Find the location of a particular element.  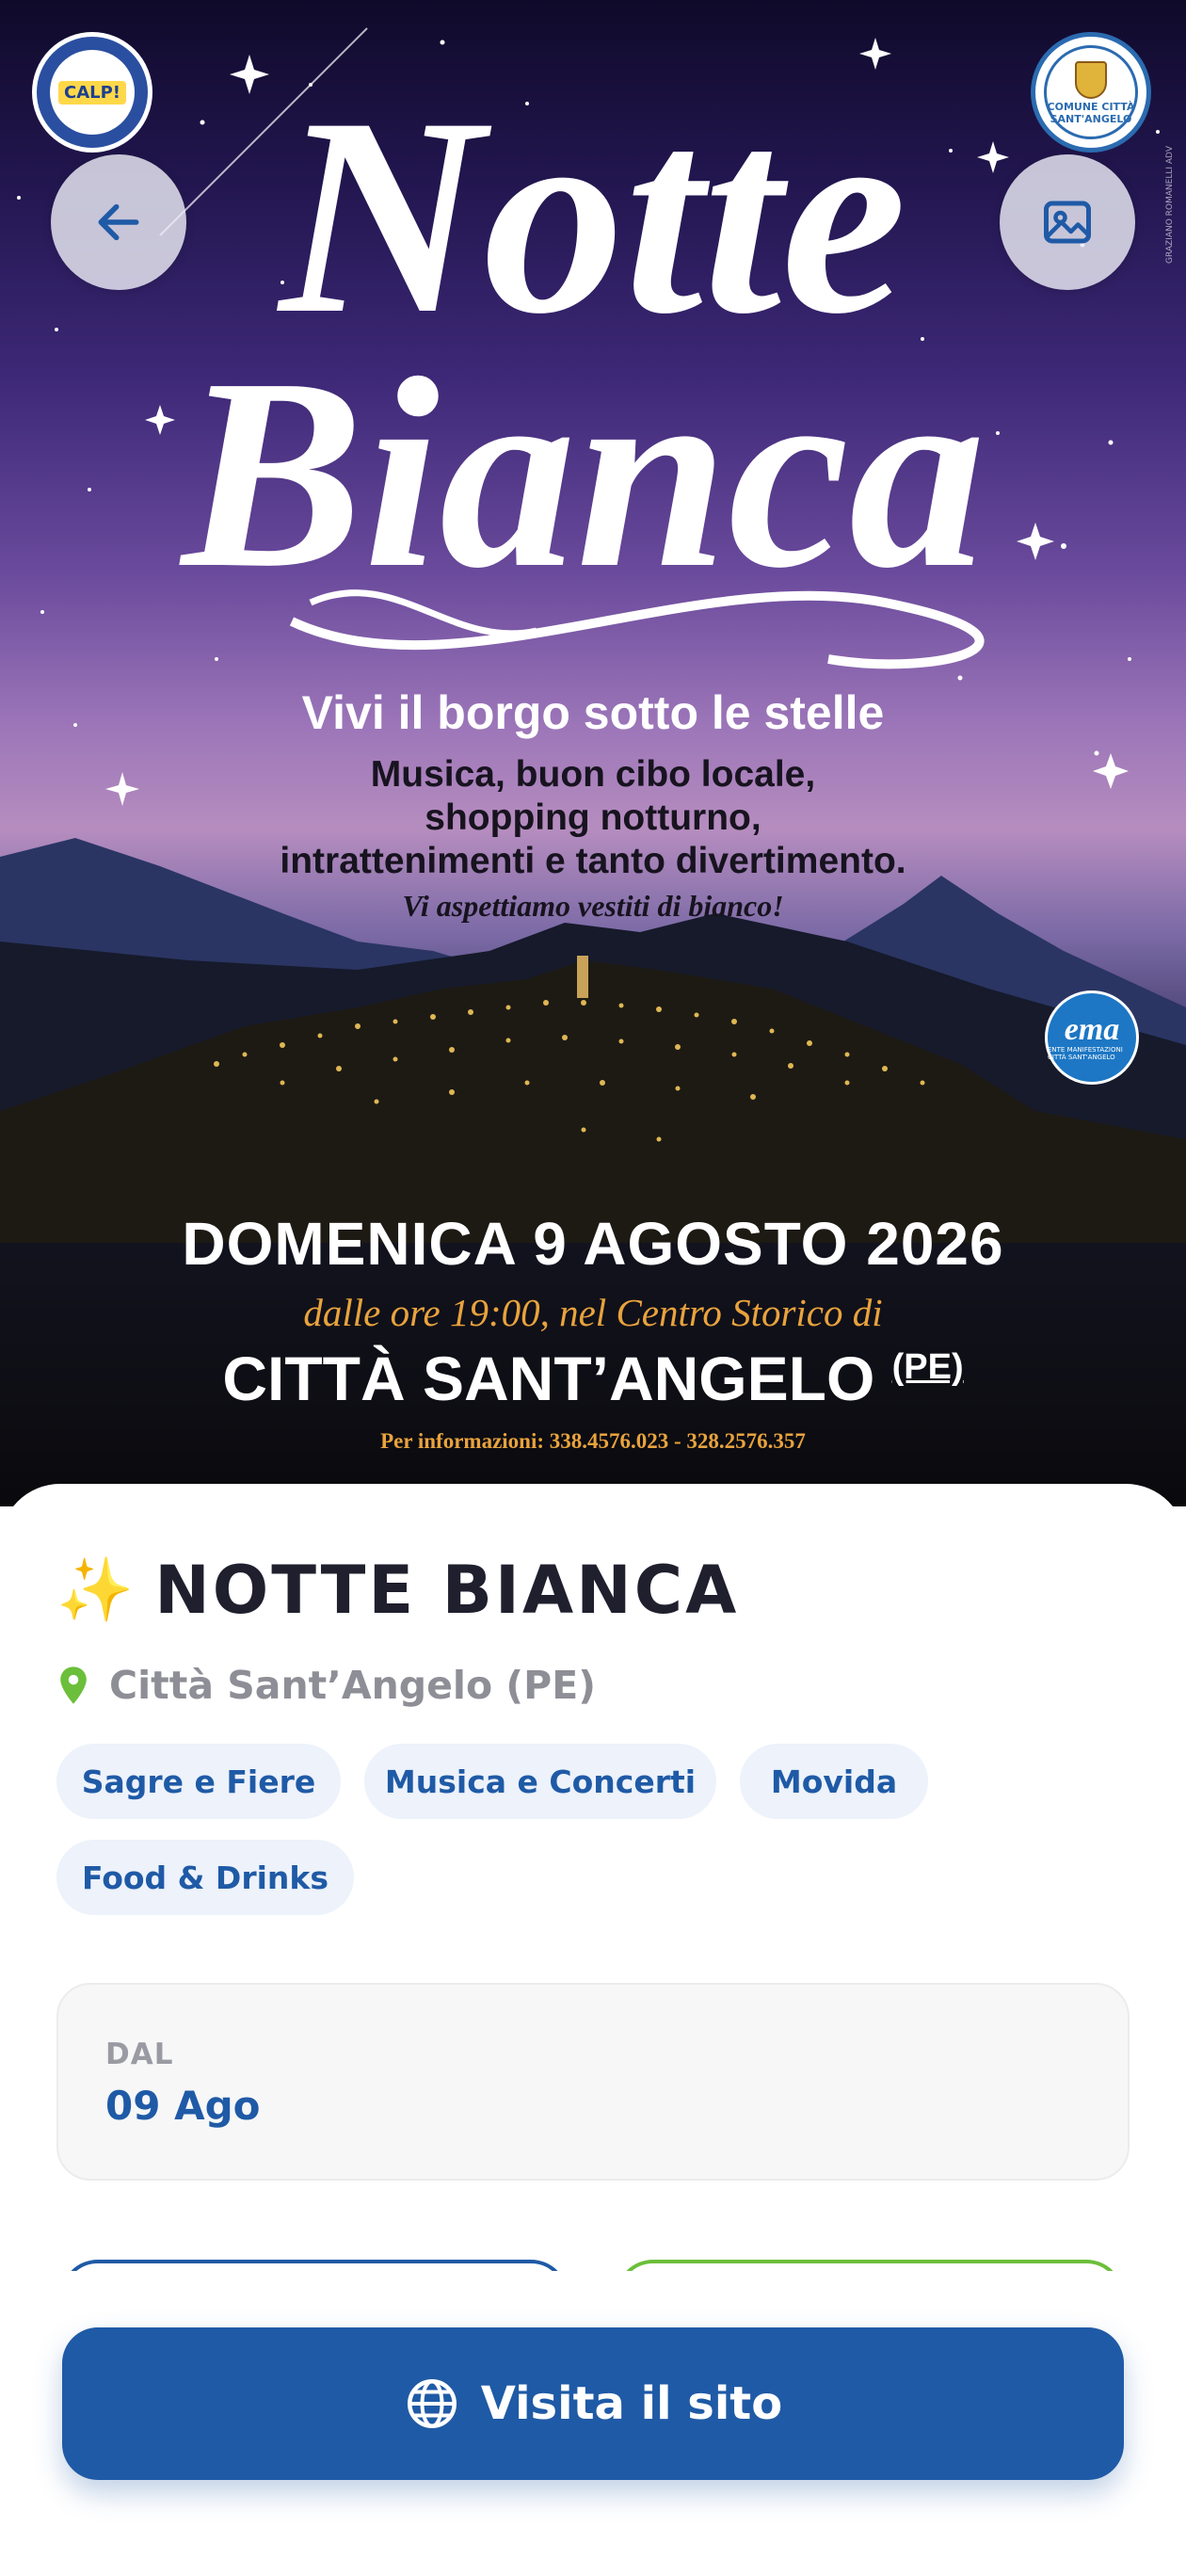

poster-city-province: (PE) is located at coordinates (927, 1367).